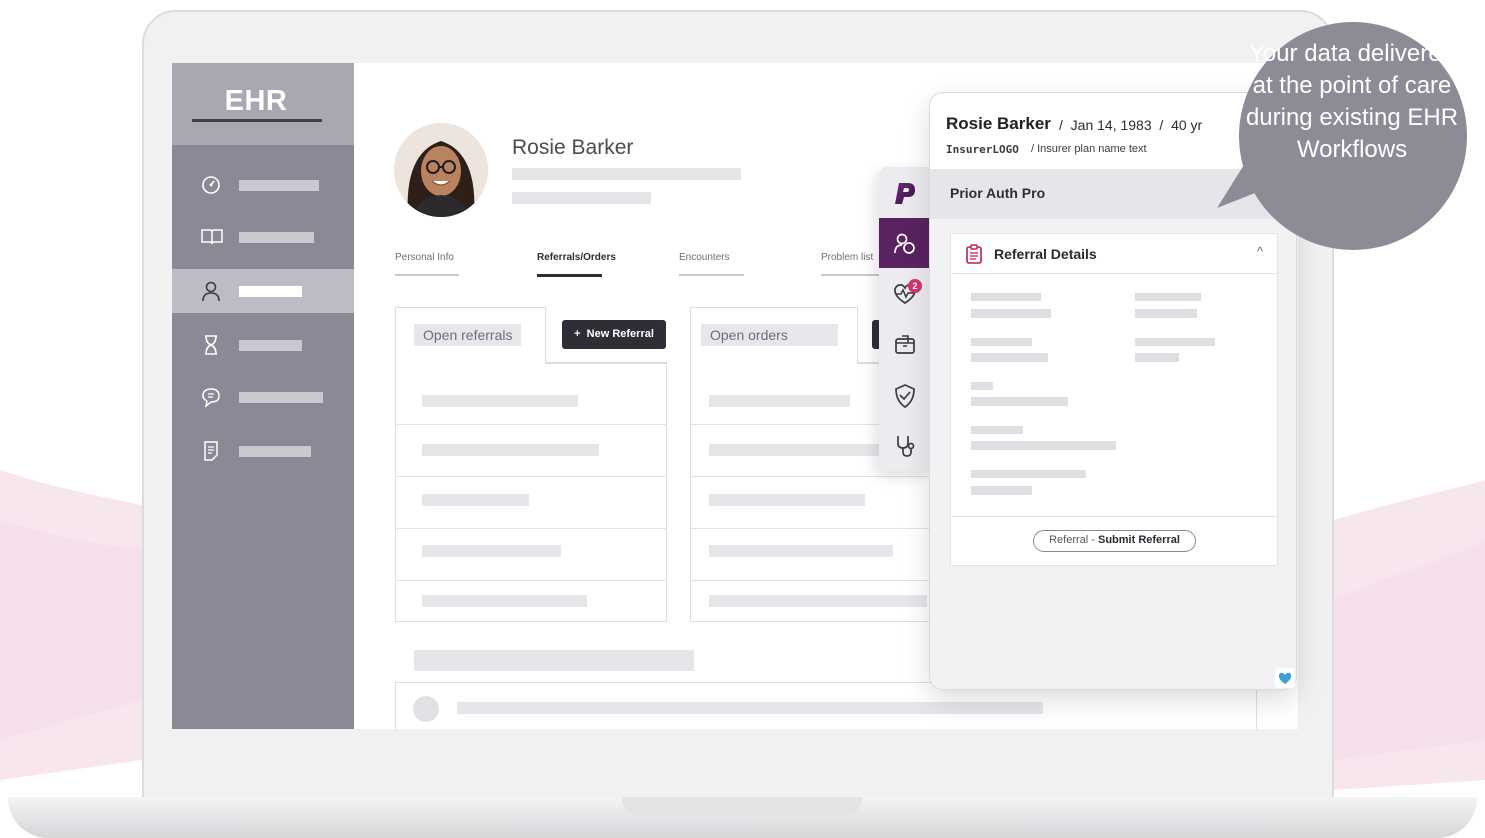  What do you see at coordinates (211, 451) in the screenshot?
I see `document-icon` at bounding box center [211, 451].